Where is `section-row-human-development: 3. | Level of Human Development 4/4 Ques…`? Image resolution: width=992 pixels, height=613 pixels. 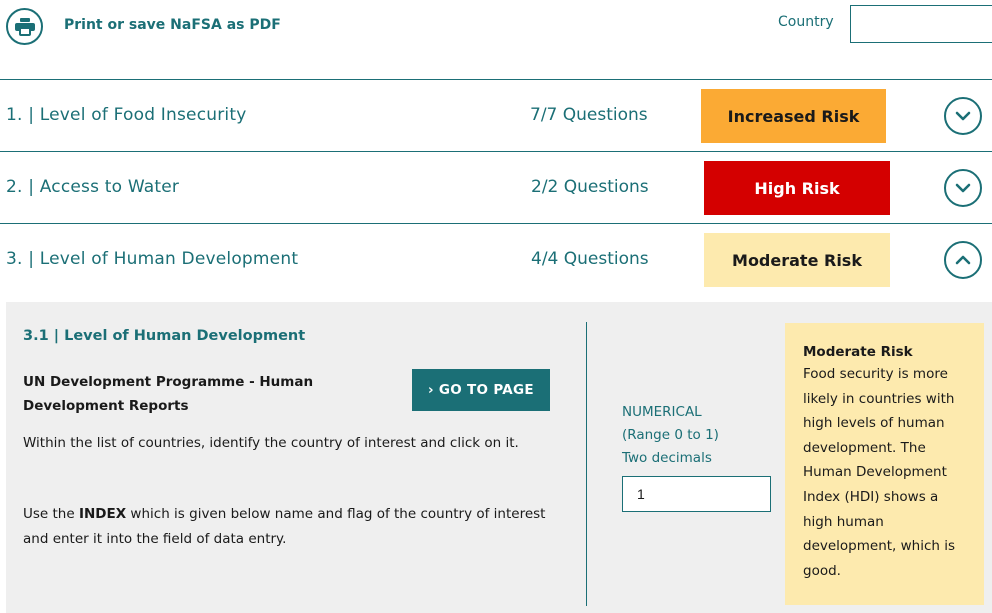
section-row-human-development: 3. | Level of Human Development 4/4 Ques… is located at coordinates (496, 260).